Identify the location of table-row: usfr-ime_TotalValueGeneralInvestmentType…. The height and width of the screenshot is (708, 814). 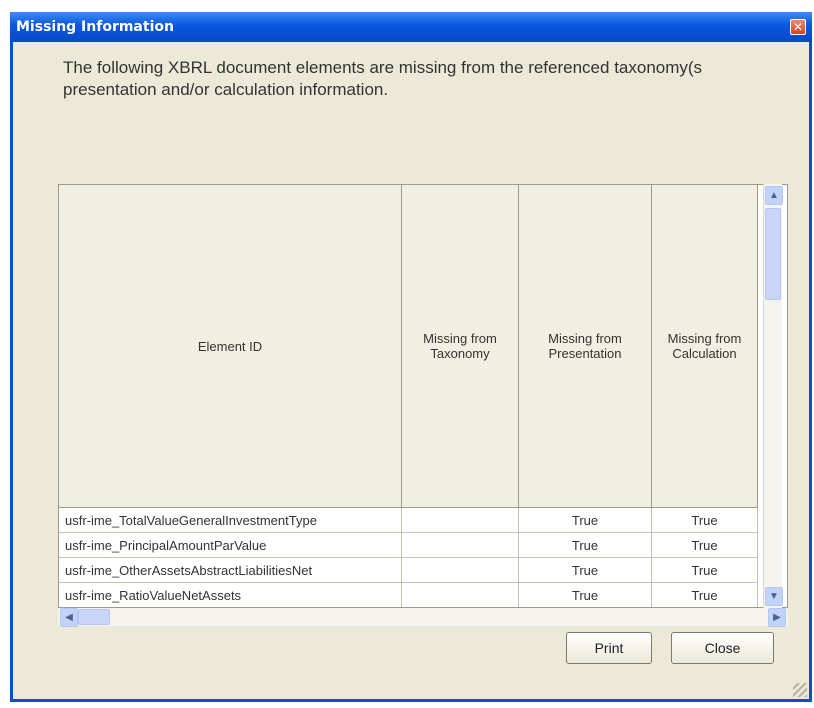
(408, 520).